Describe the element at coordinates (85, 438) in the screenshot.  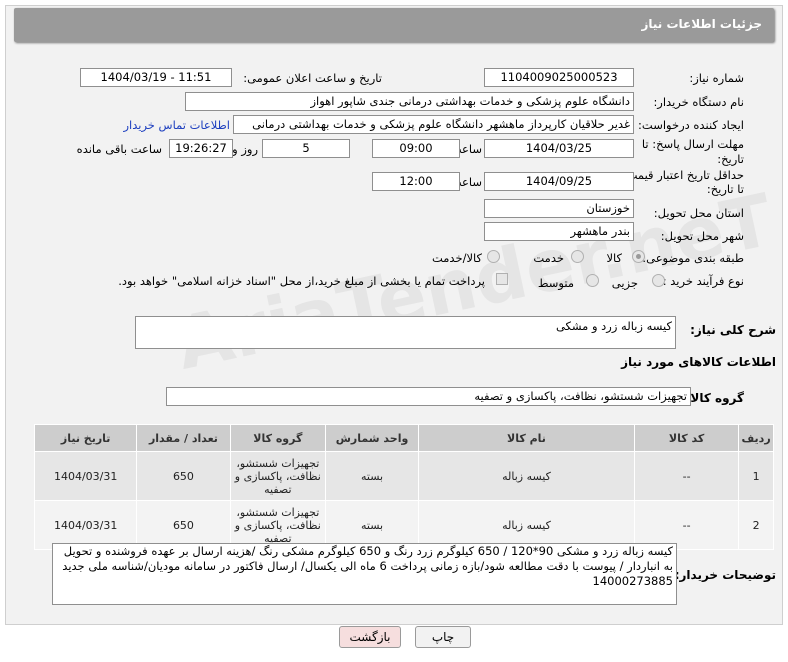
I see `col-date-header: تاریخ نیاز` at that location.